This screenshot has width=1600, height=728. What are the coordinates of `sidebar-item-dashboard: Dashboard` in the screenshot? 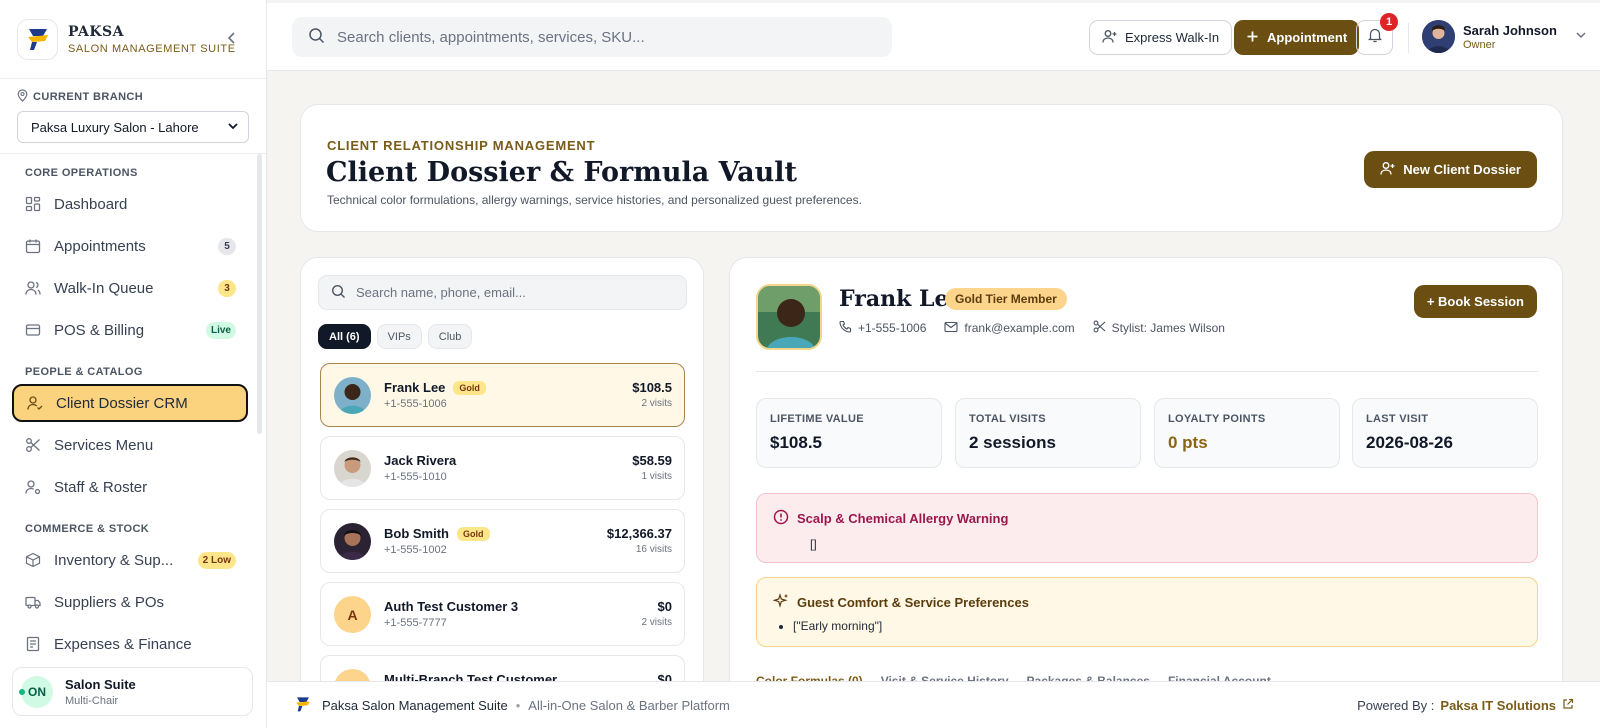 It's located at (130, 204).